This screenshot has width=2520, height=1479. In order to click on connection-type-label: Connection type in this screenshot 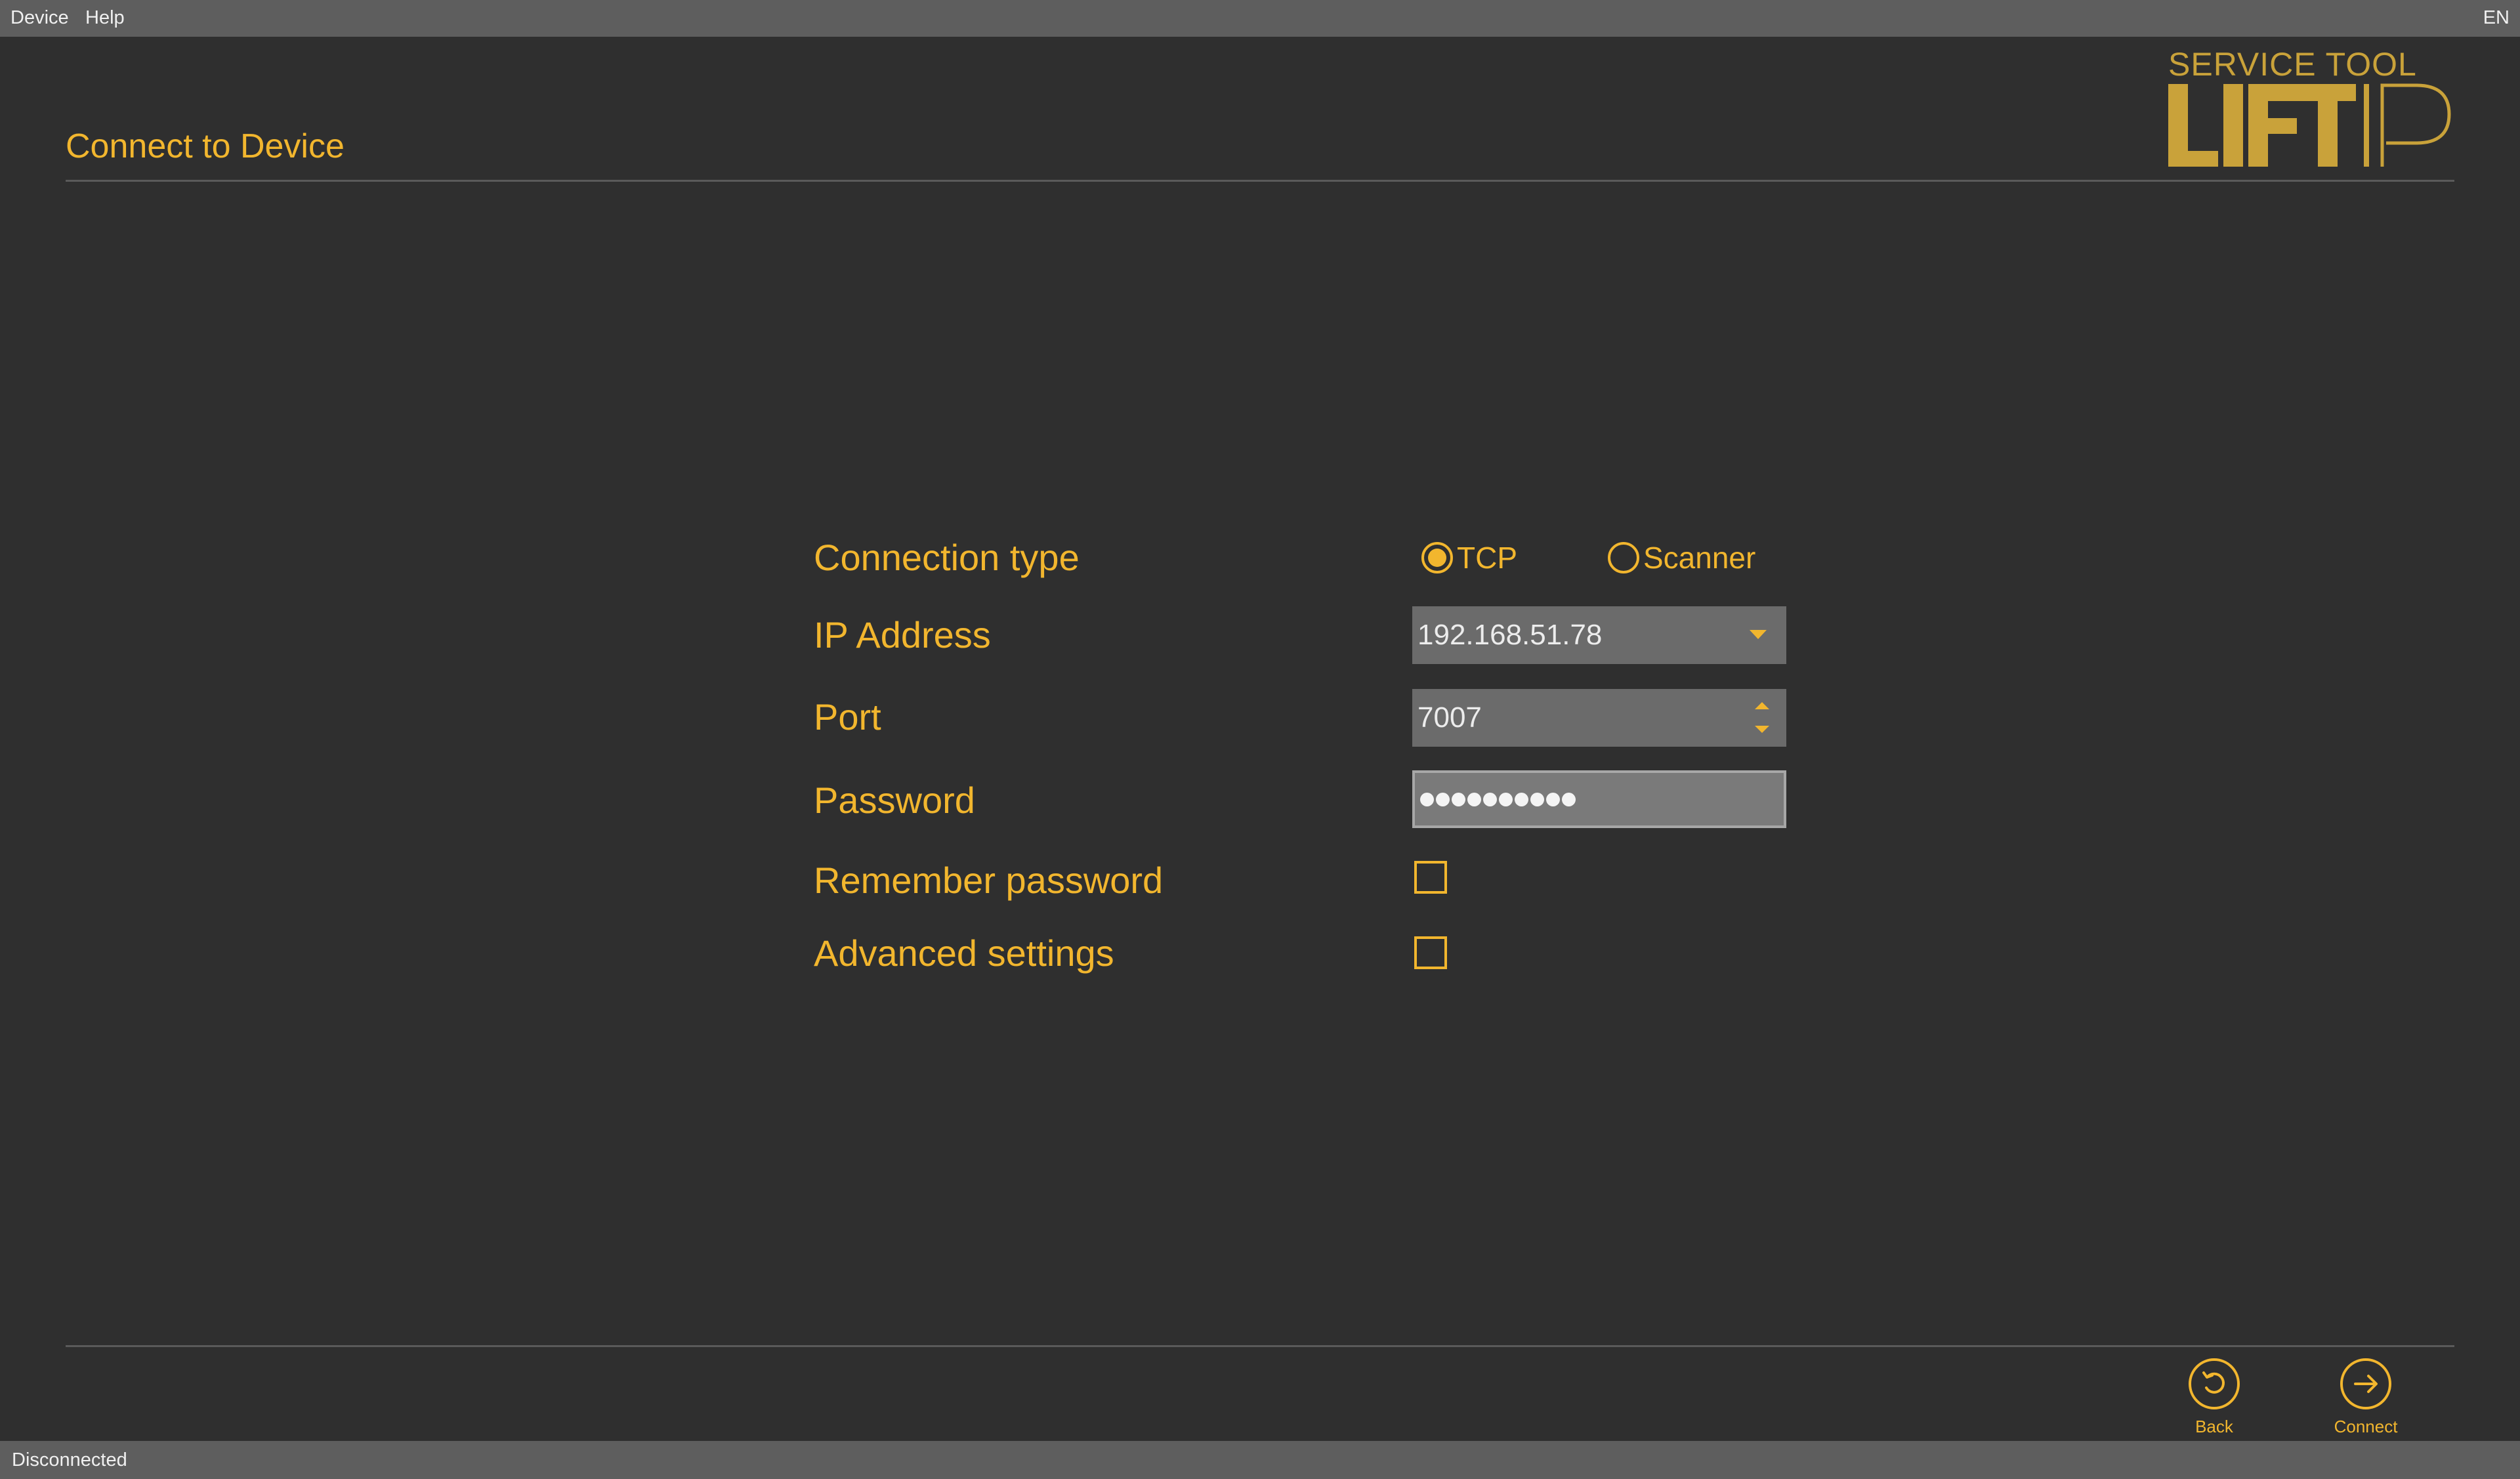, I will do `click(947, 557)`.